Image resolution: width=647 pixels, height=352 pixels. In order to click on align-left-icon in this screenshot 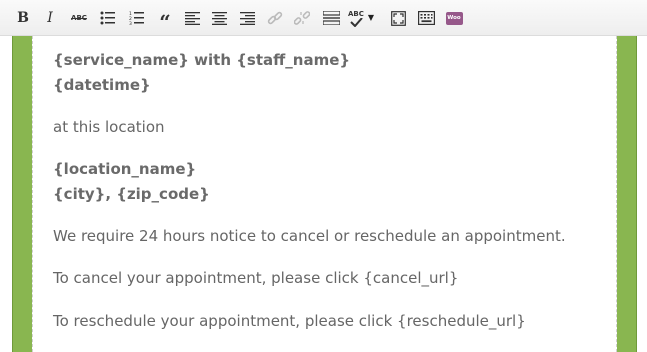, I will do `click(192, 18)`.